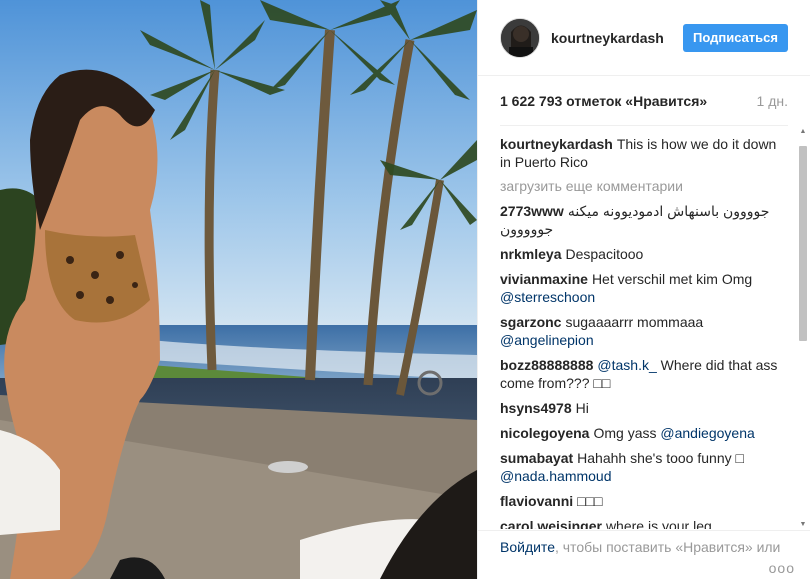  I want to click on comment-username: nrkmleya, so click(530, 254).